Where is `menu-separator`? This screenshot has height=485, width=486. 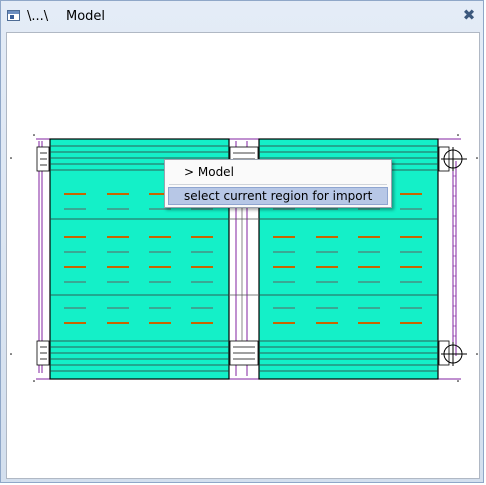 menu-separator is located at coordinates (278, 184).